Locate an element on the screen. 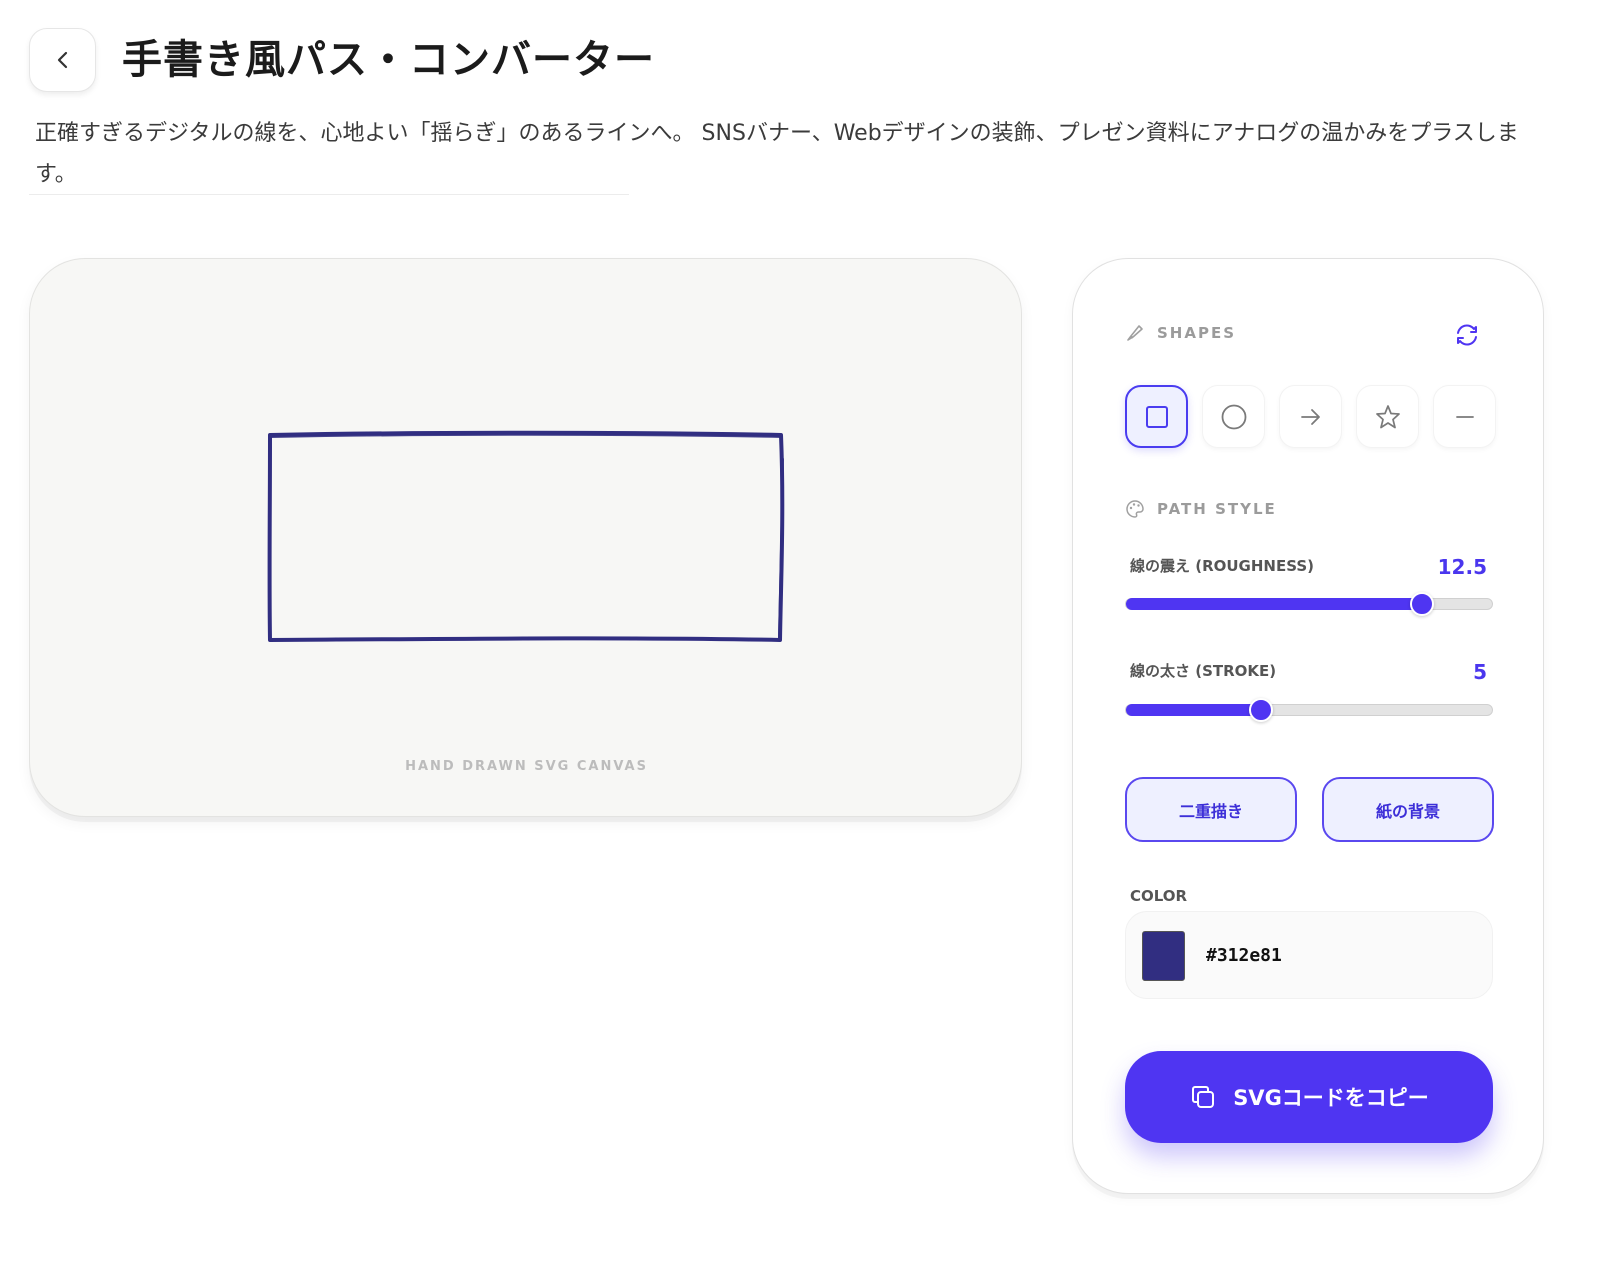  roughness-slider-fill is located at coordinates (1274, 604).